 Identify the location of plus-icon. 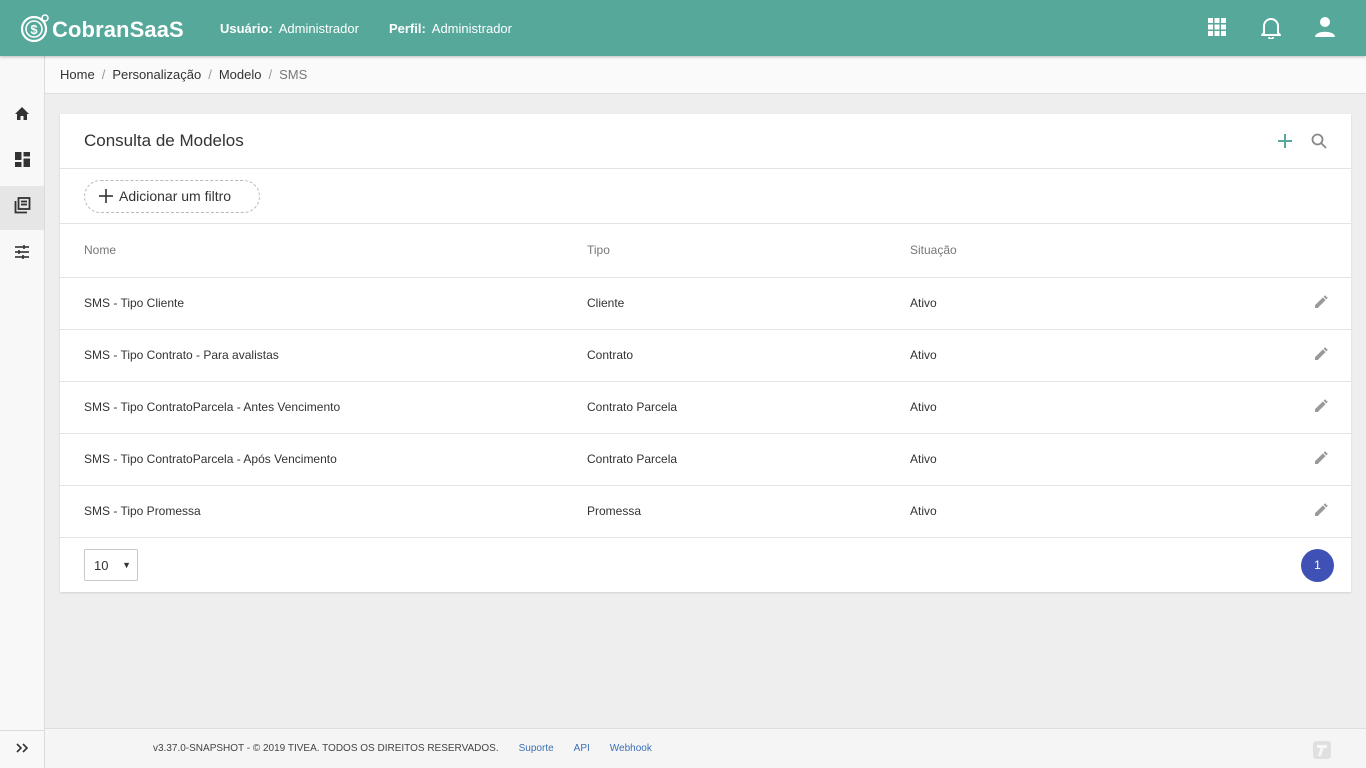
(106, 196).